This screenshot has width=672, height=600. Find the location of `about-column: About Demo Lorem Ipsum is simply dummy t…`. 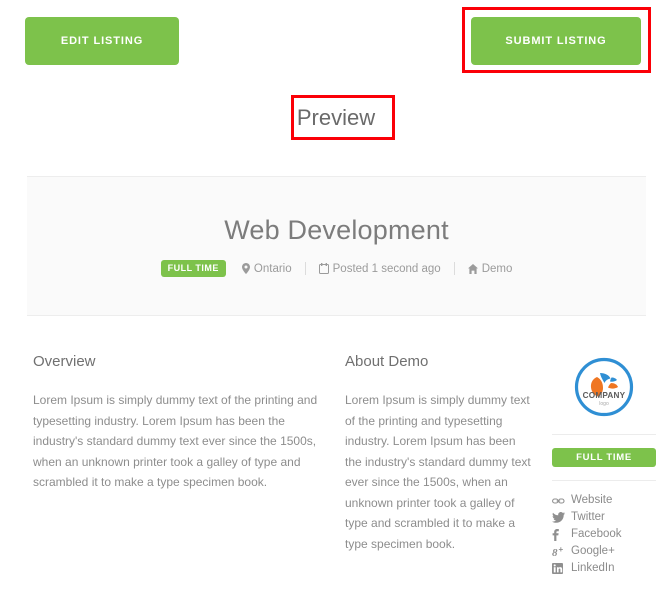

about-column: About Demo Lorem Ipsum is simply dummy t… is located at coordinates (440, 453).